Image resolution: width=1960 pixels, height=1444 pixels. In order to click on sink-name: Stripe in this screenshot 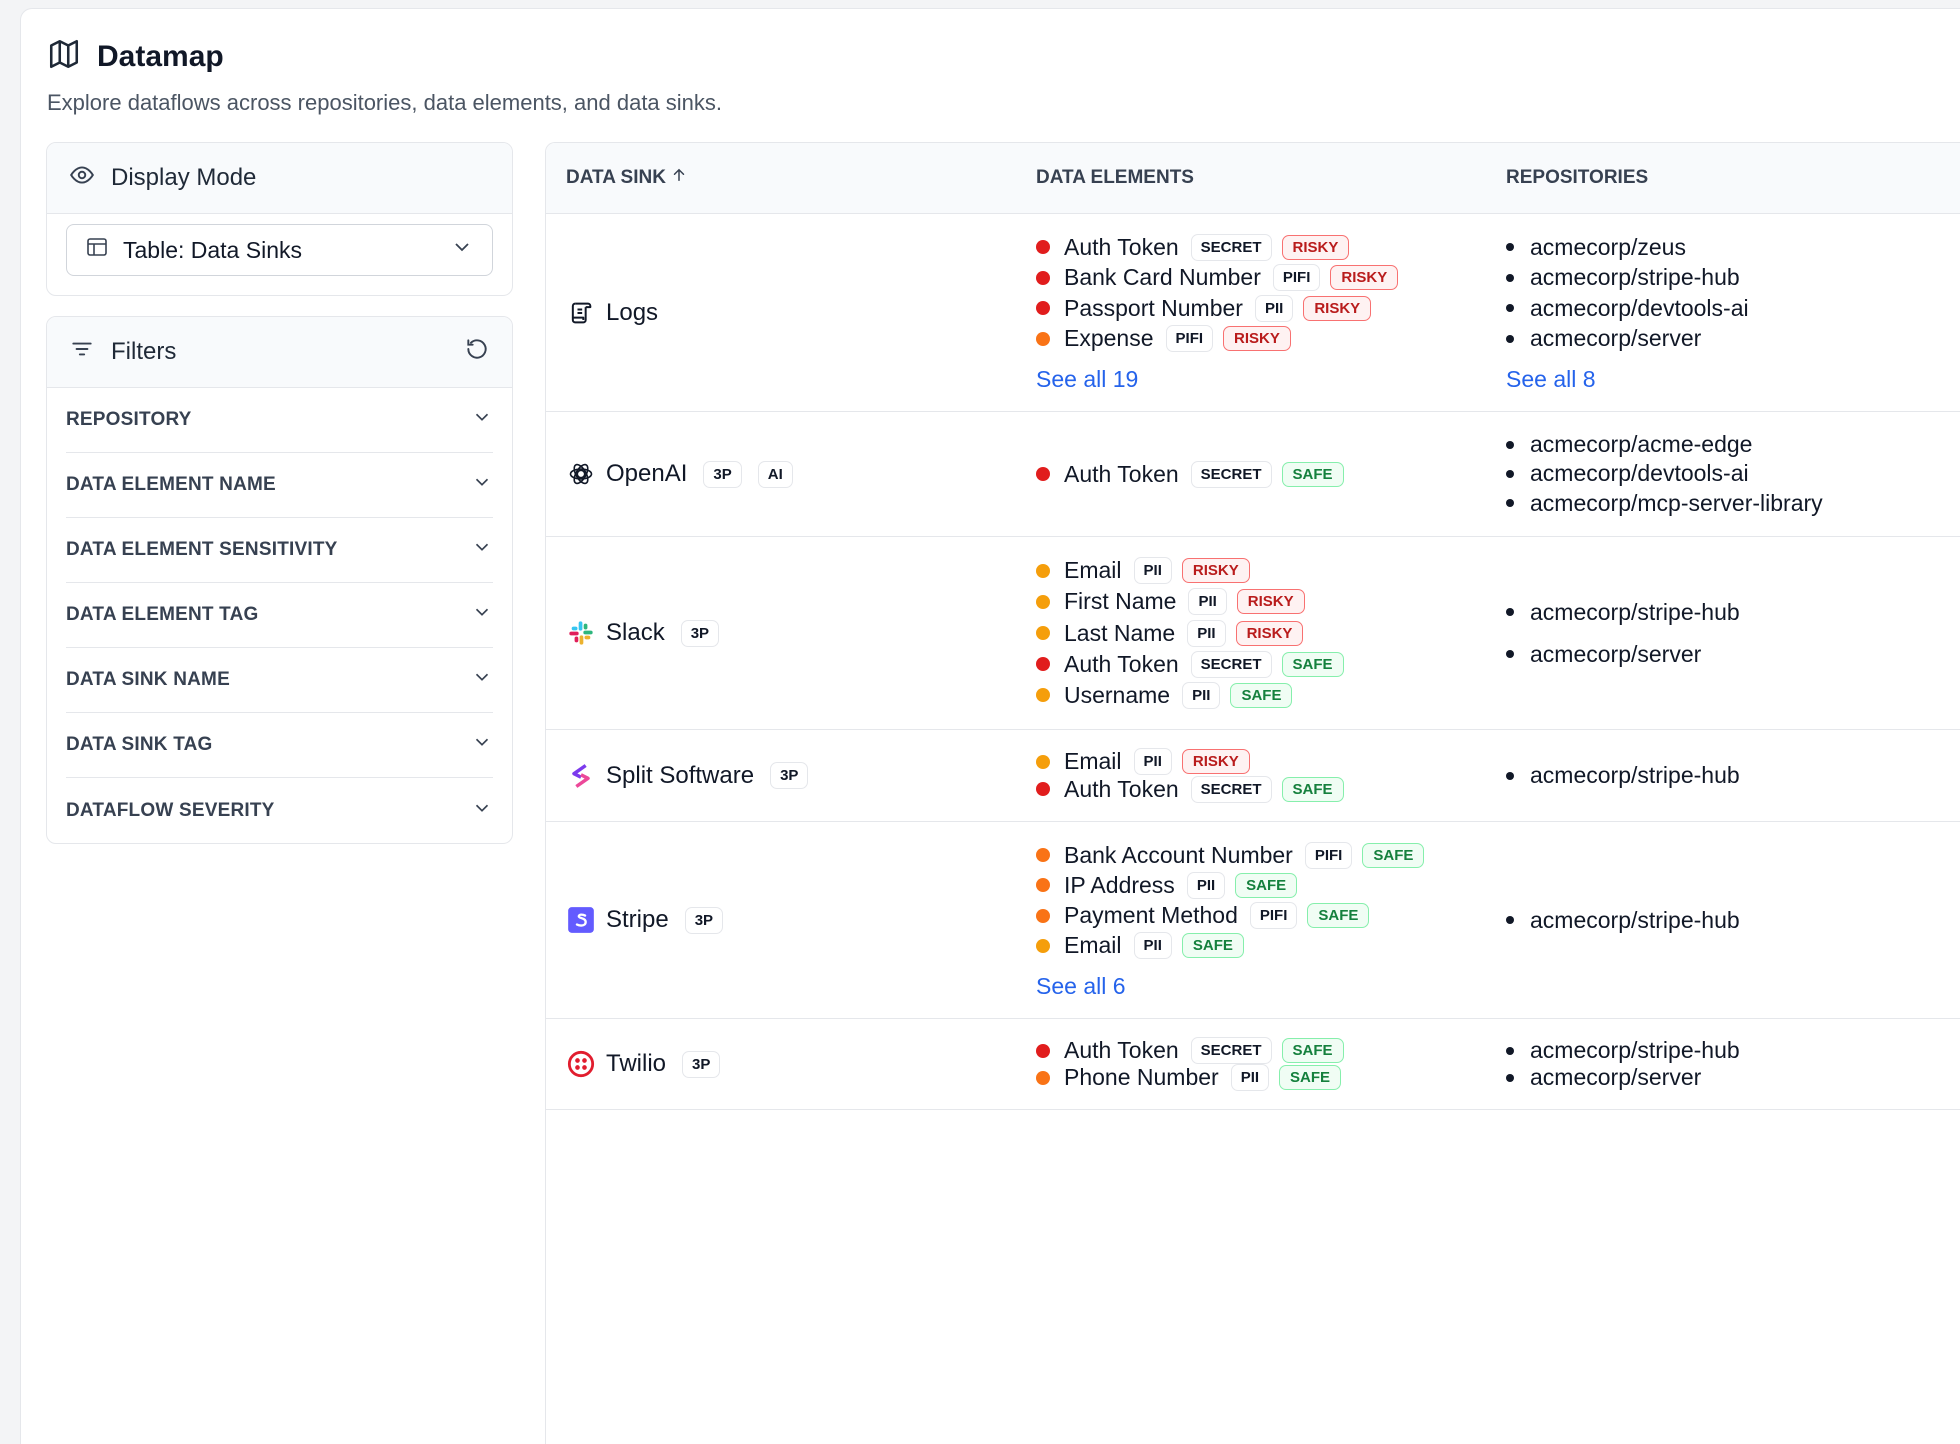, I will do `click(637, 919)`.